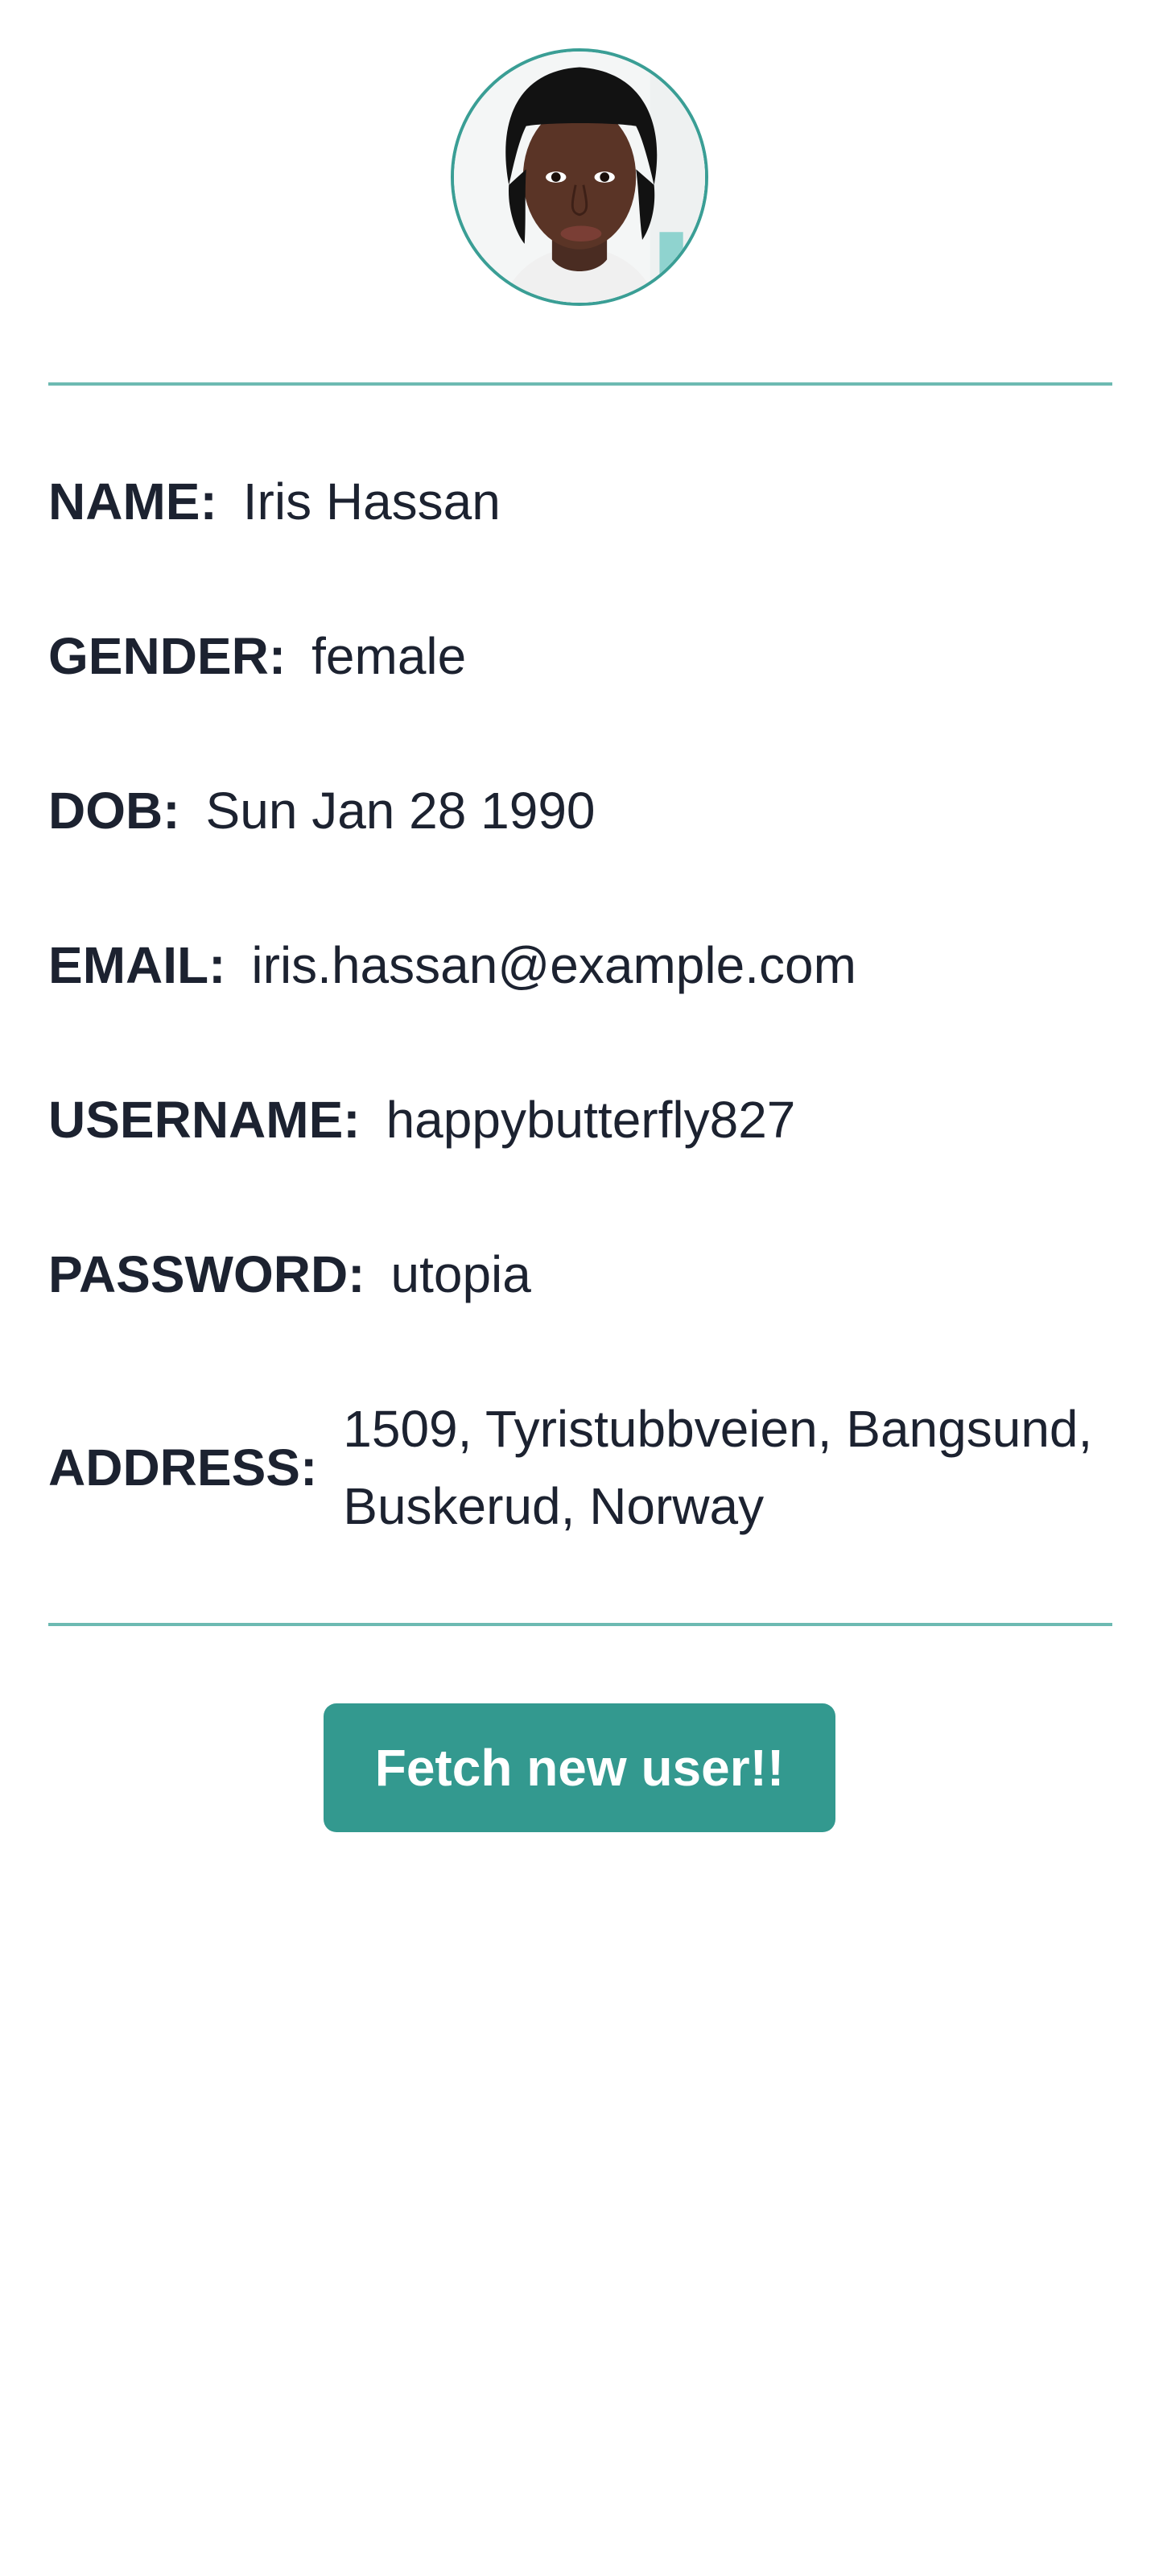  Describe the element at coordinates (580, 1624) in the screenshot. I see `bottom-divider` at that location.